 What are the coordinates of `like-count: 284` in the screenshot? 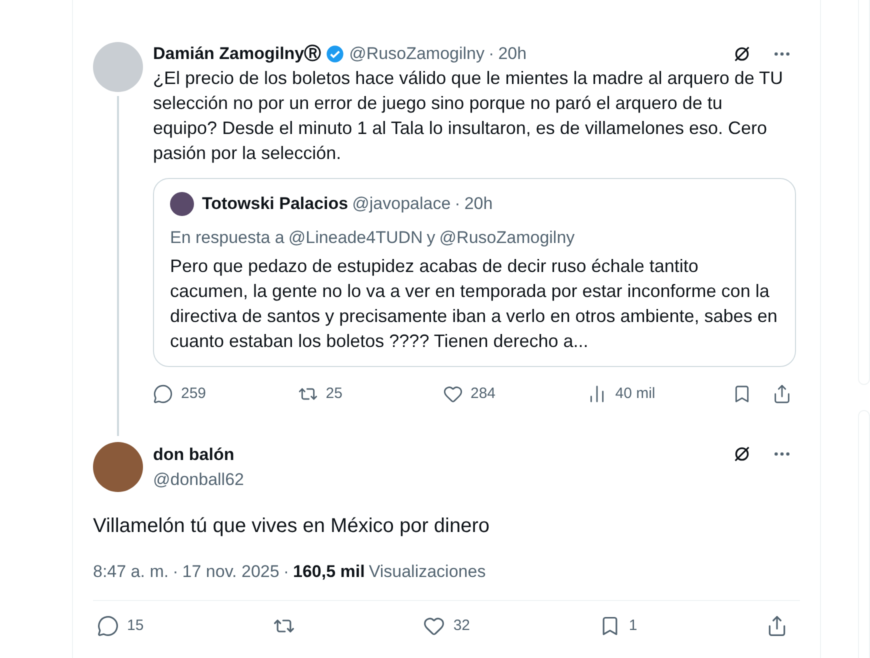 It's located at (483, 394).